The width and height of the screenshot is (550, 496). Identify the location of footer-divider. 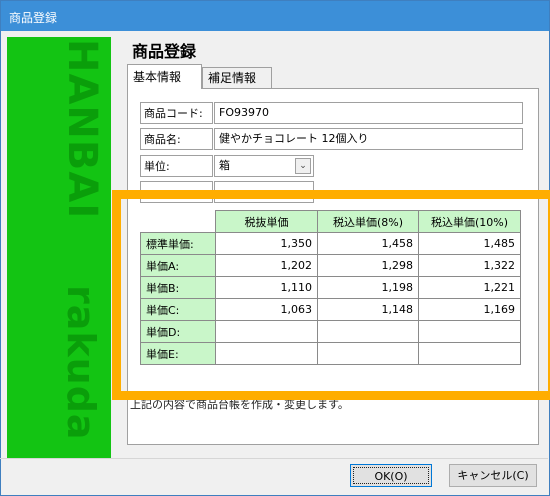
(274, 458).